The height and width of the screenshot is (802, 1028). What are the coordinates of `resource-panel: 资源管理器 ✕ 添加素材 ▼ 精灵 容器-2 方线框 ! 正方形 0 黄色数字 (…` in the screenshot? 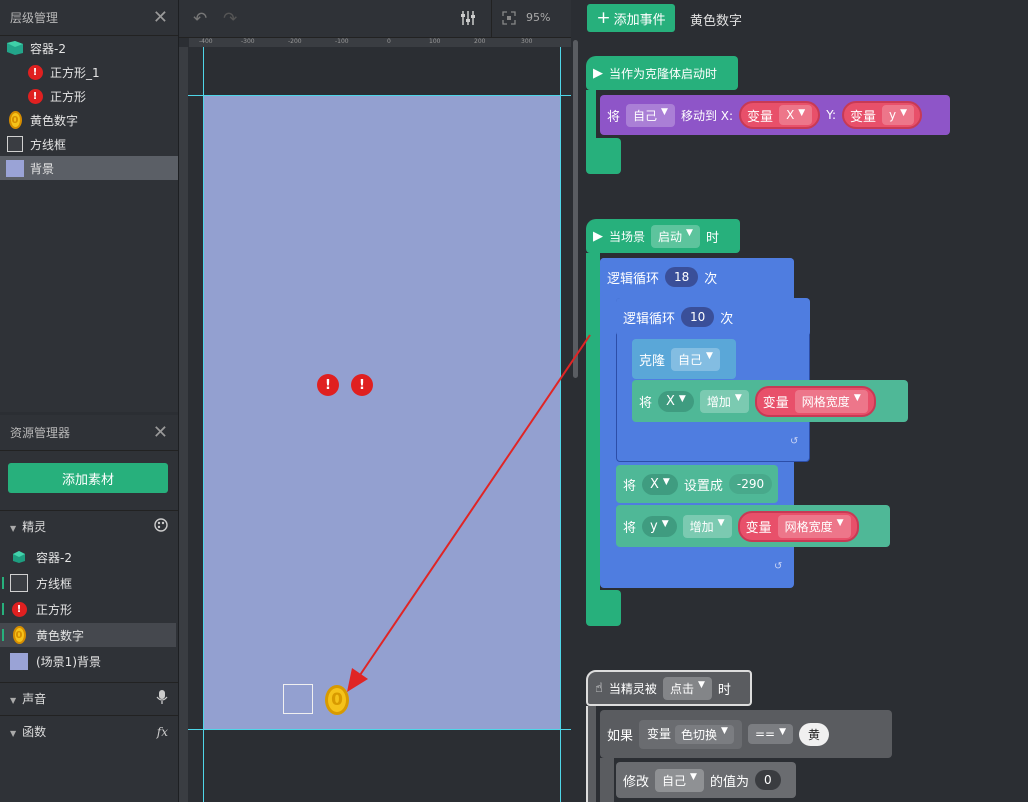 It's located at (89, 608).